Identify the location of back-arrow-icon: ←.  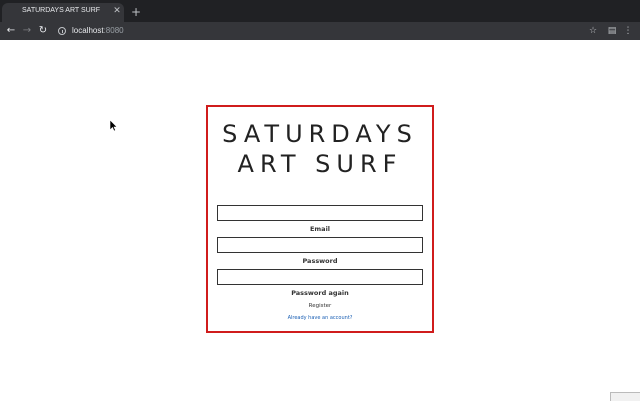
(11, 31).